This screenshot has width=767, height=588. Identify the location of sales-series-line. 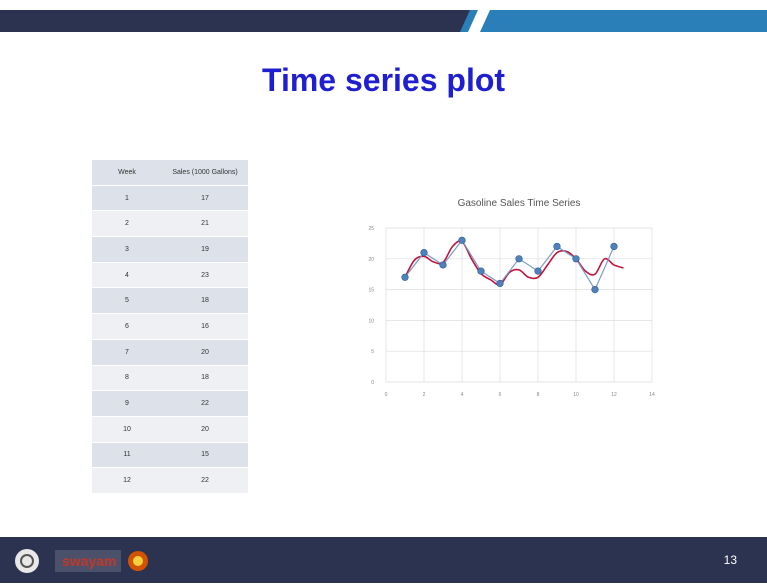
(509, 265).